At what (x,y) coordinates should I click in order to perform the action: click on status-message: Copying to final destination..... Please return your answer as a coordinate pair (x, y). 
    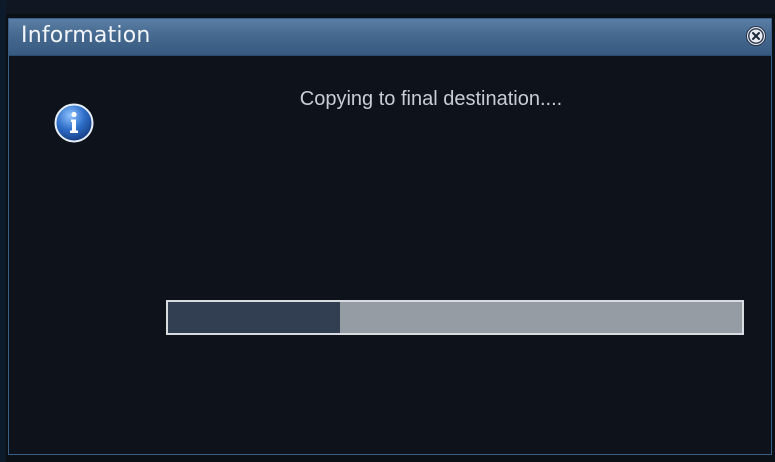
    Looking at the image, I should click on (431, 99).